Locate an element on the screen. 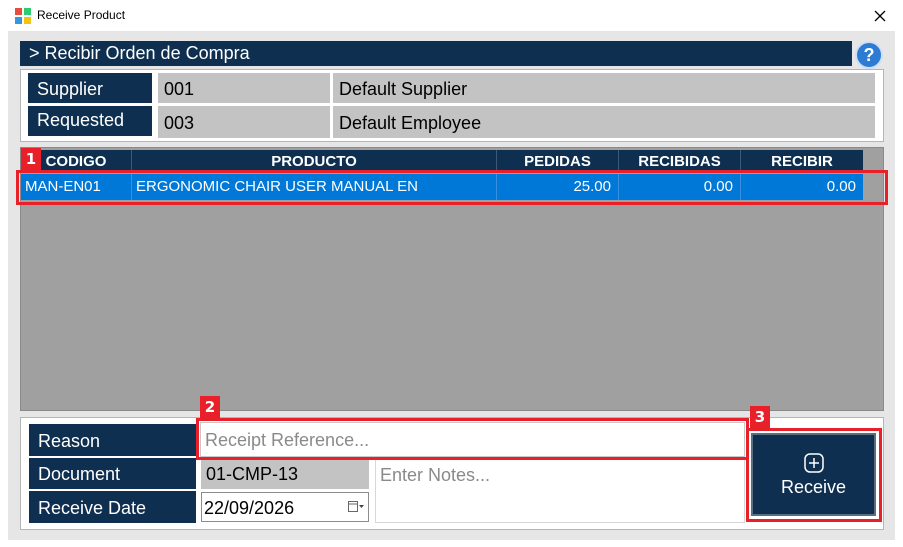 The image size is (903, 547). reason-label: Reason is located at coordinates (112, 440).